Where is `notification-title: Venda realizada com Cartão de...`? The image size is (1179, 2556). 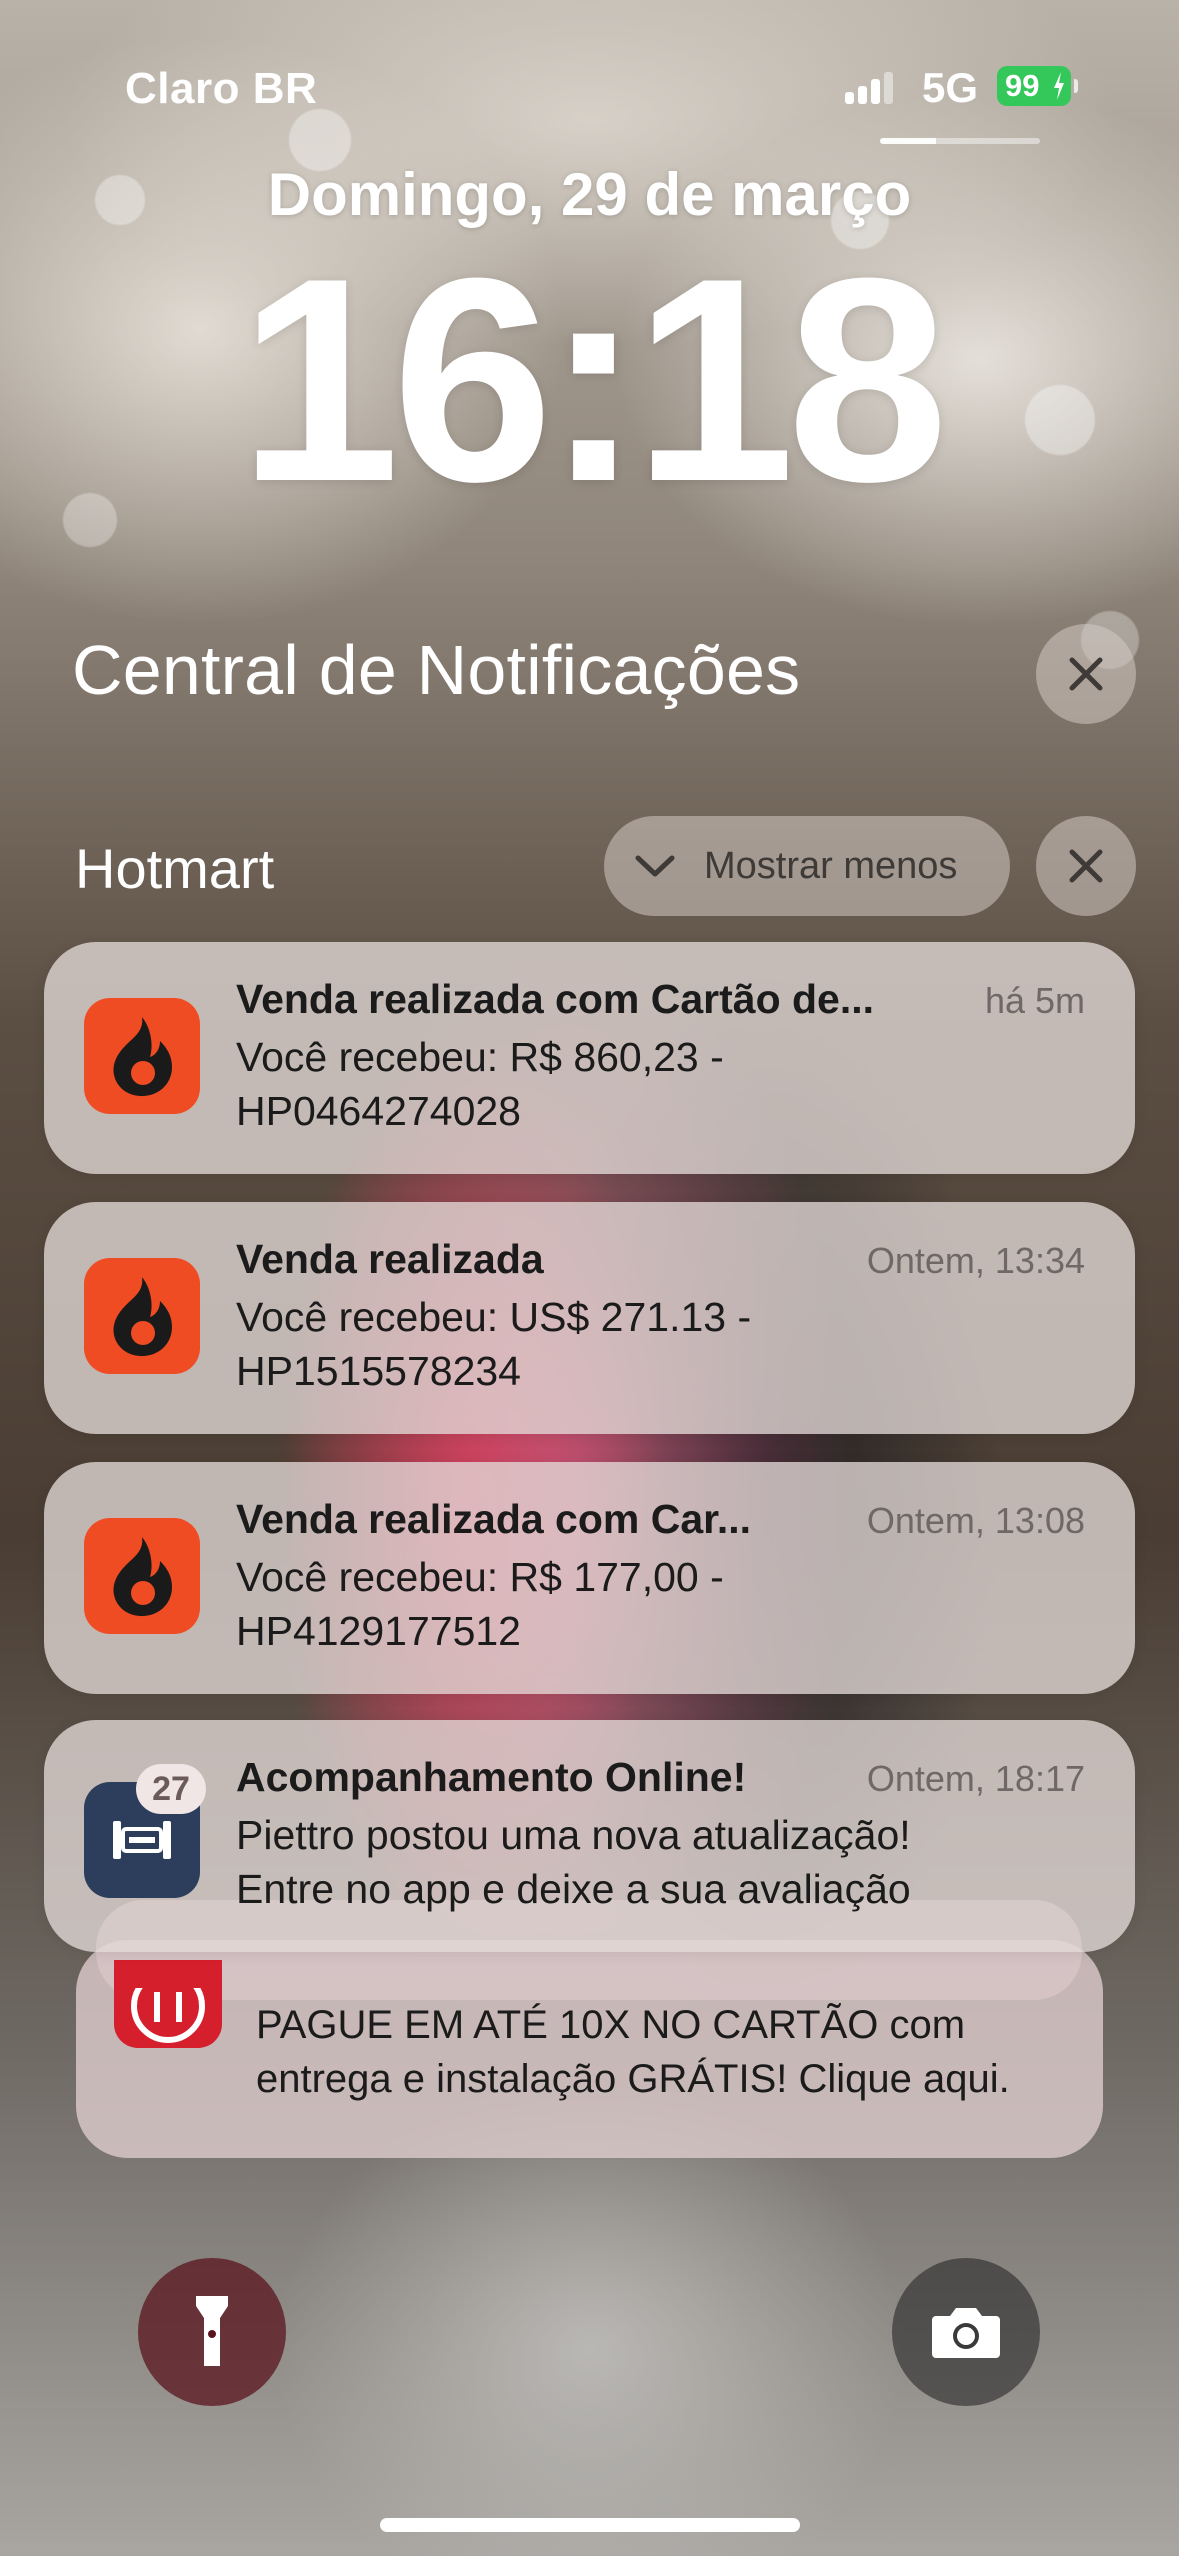 notification-title: Venda realizada com Cartão de... is located at coordinates (555, 999).